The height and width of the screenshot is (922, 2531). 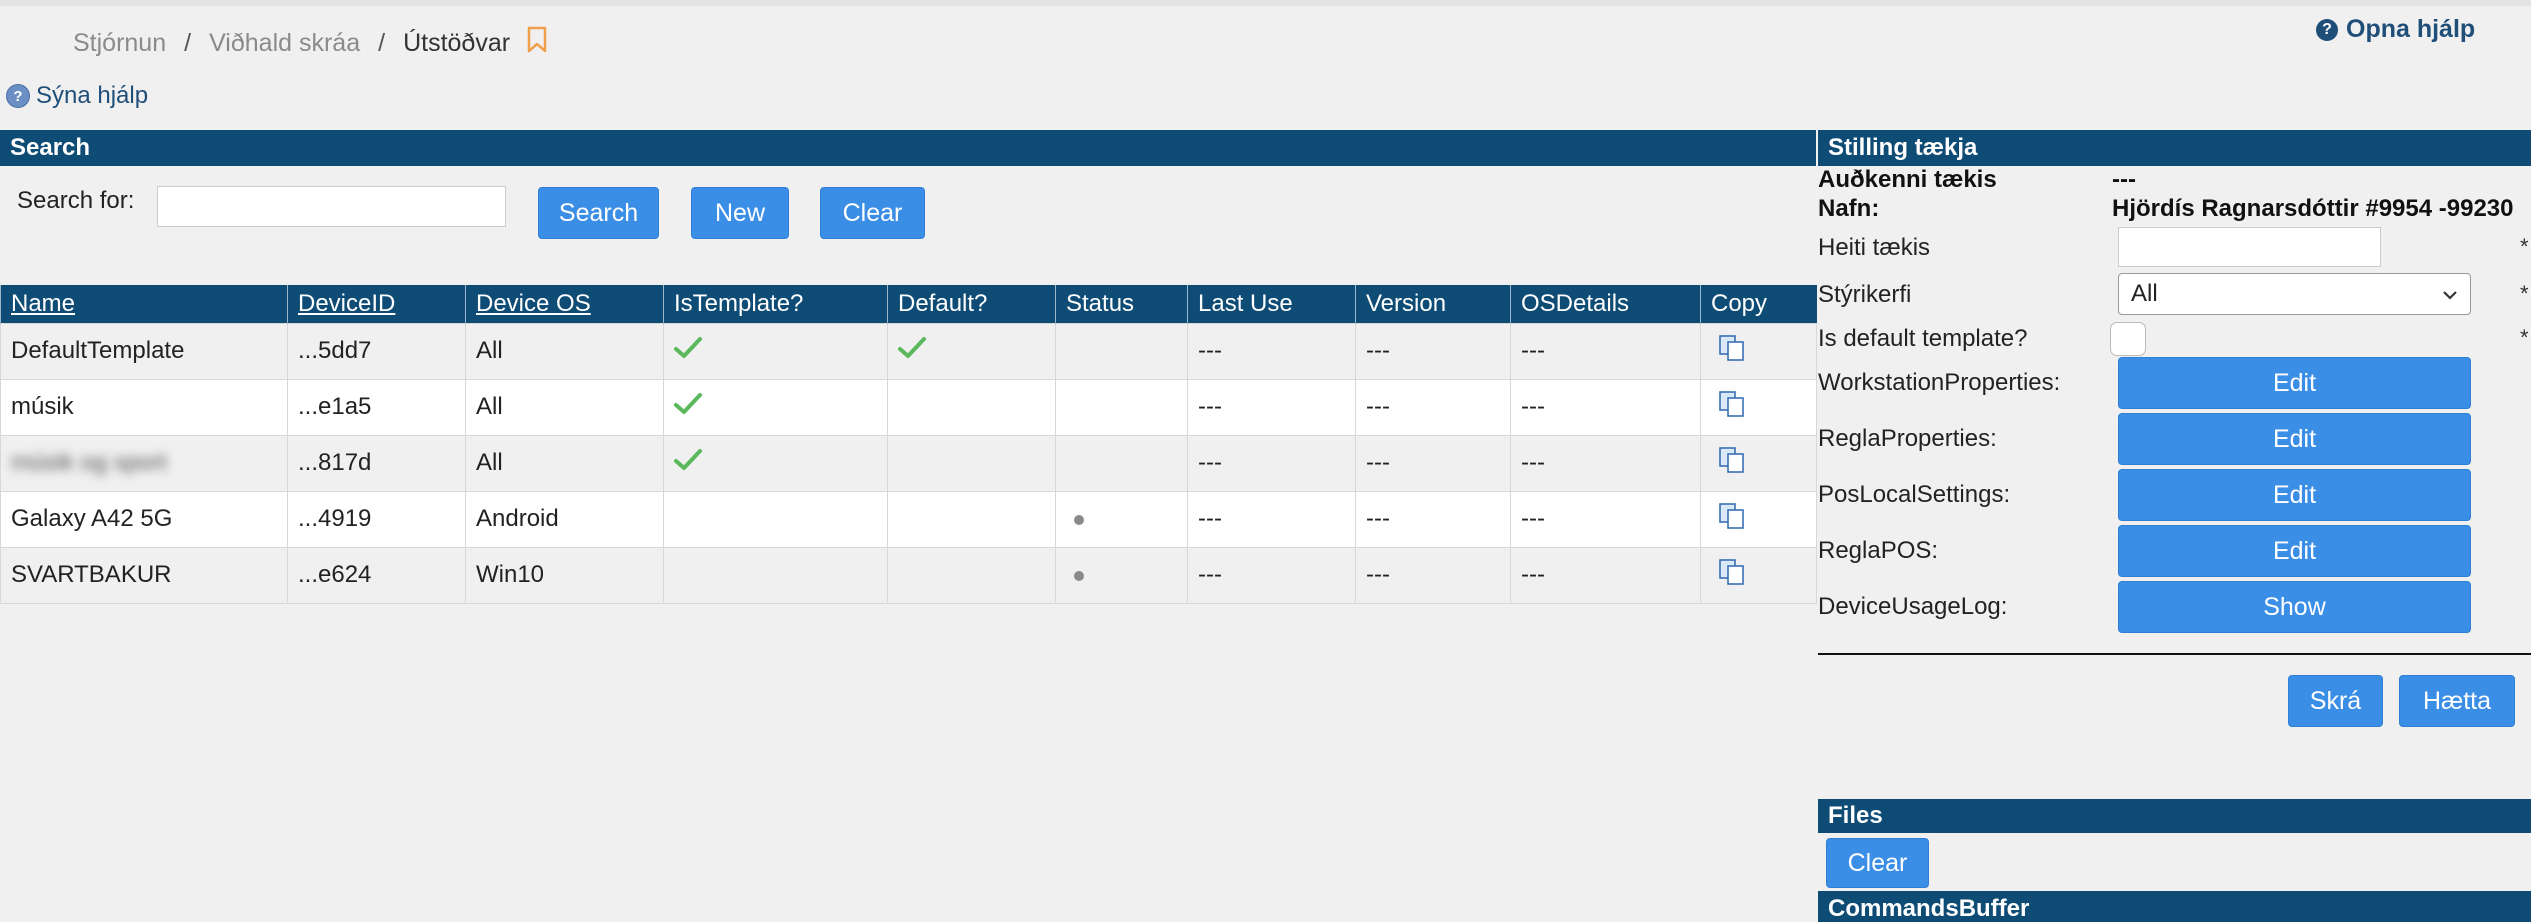 What do you see at coordinates (42, 406) in the screenshot?
I see `device-name-text: músik` at bounding box center [42, 406].